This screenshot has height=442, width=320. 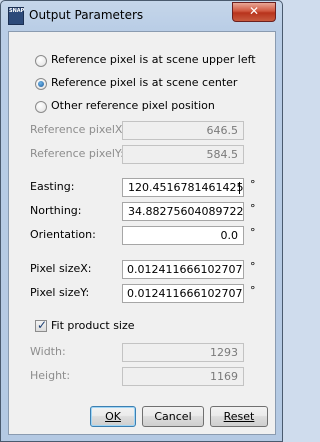 I want to click on fit-product-size-label: Fit product size, so click(x=93, y=325).